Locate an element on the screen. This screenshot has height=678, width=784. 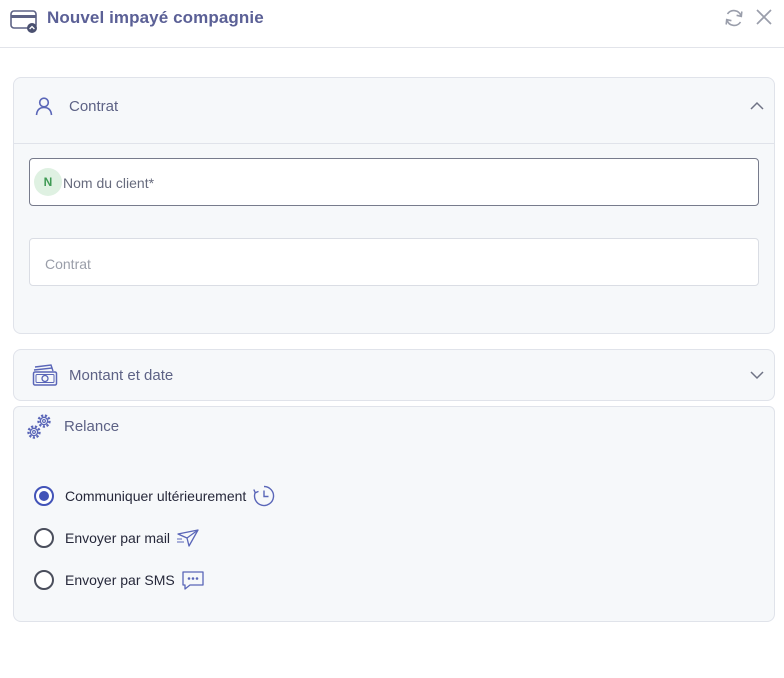
contrat-placeholder: Contrat is located at coordinates (68, 264).